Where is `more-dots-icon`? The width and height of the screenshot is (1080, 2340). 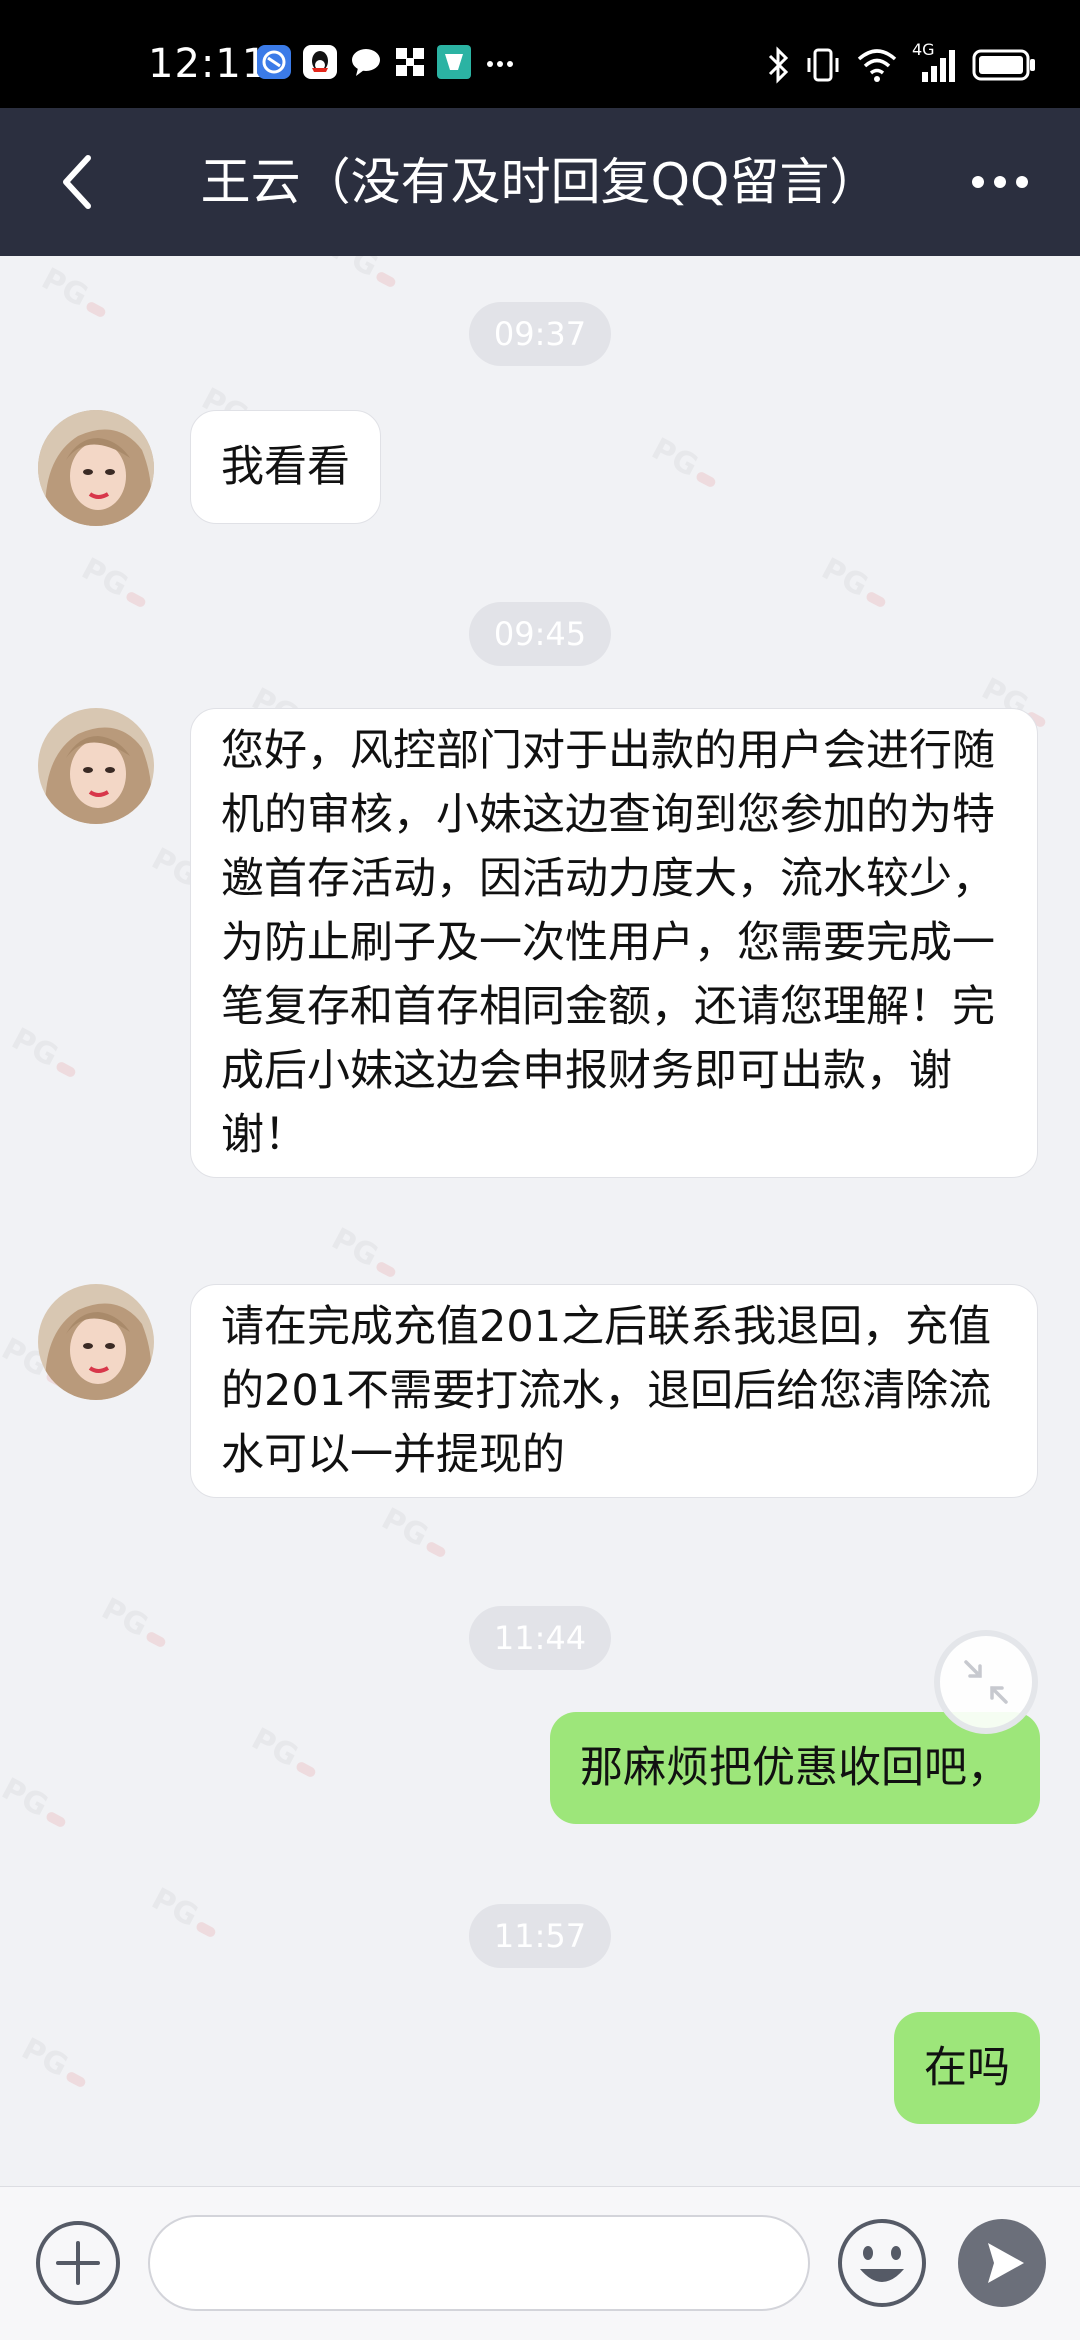
more-dots-icon is located at coordinates (1000, 182).